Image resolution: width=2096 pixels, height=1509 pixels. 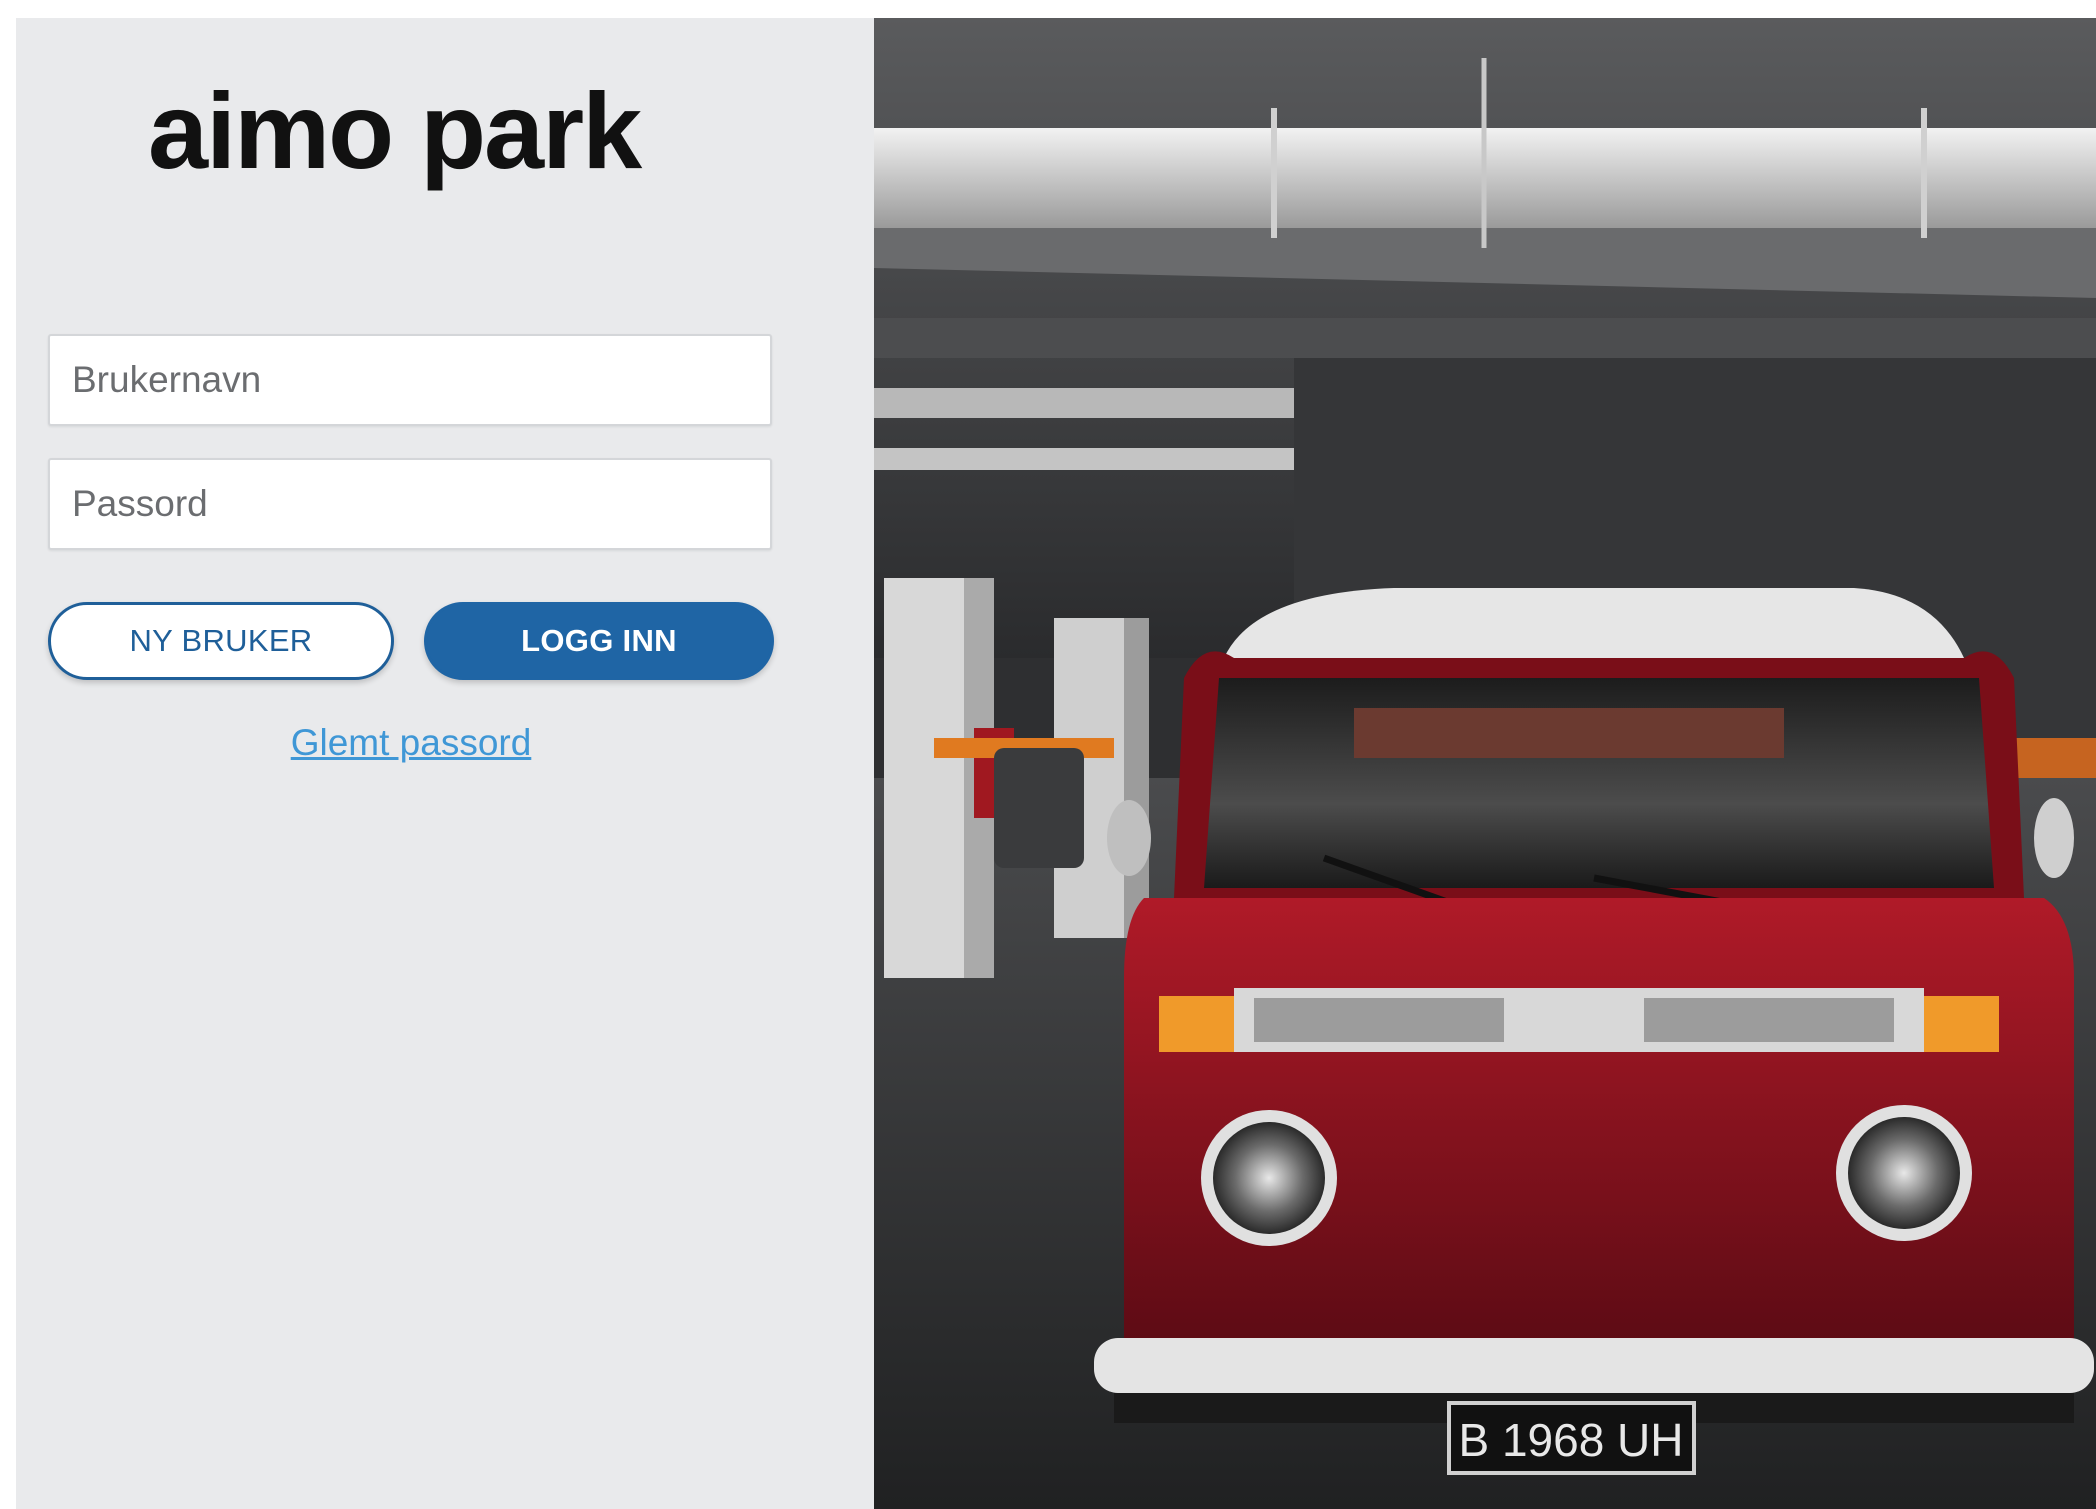 What do you see at coordinates (221, 641) in the screenshot?
I see `new-user-button: NY BRUKER` at bounding box center [221, 641].